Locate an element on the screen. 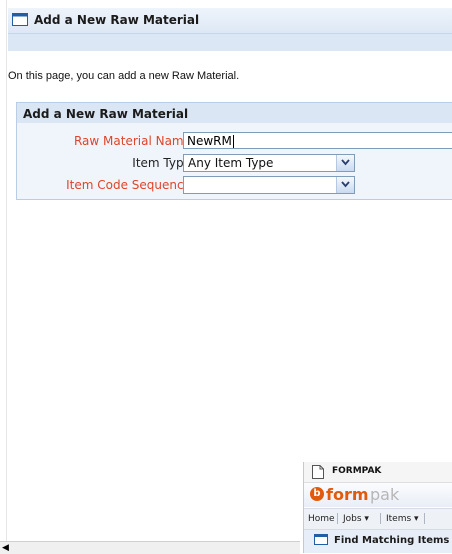  form-panel-header: Add a New Raw Material is located at coordinates (234, 113).